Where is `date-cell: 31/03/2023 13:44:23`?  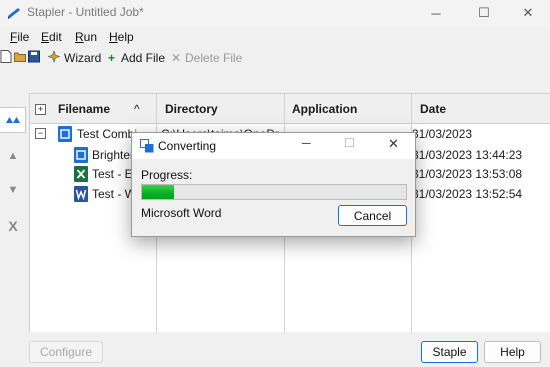
date-cell: 31/03/2023 13:44:23 is located at coordinates (467, 155).